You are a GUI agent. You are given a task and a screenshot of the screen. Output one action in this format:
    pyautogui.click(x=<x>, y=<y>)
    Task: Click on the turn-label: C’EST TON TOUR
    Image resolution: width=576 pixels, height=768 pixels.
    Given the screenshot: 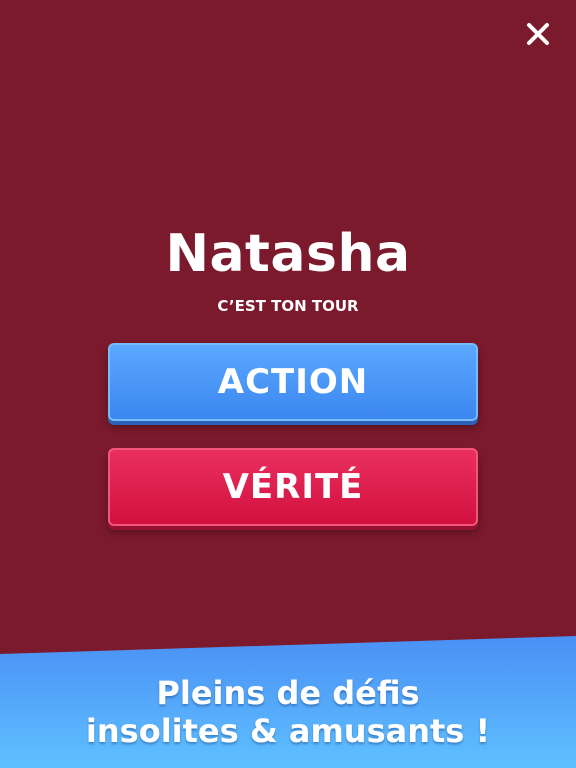 What is the action you would take?
    pyautogui.click(x=288, y=306)
    